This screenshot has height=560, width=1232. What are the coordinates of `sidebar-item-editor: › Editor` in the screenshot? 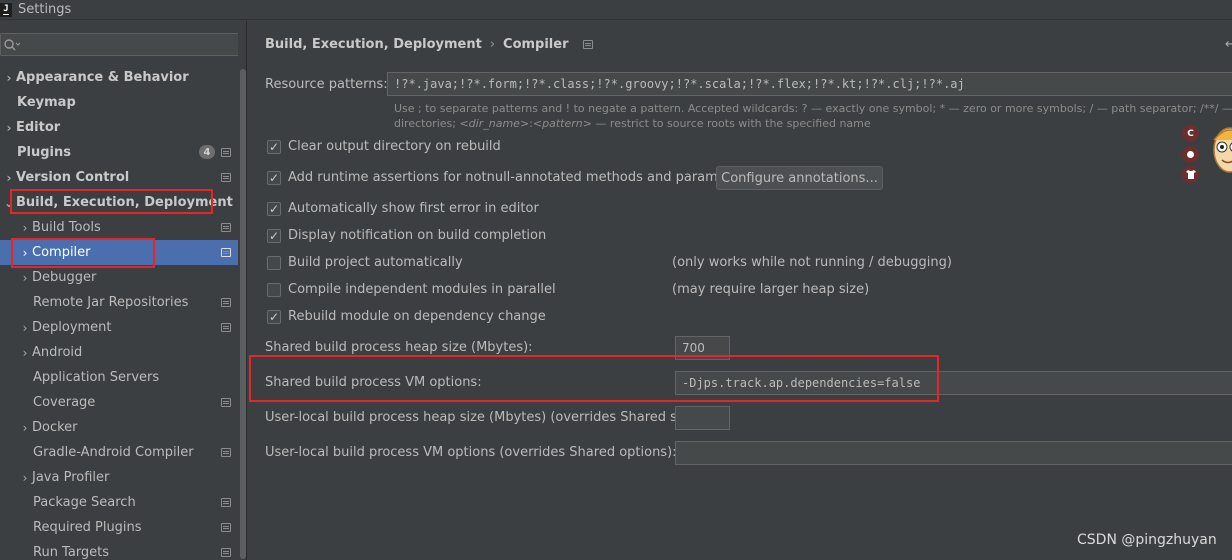 It's located at (124, 127).